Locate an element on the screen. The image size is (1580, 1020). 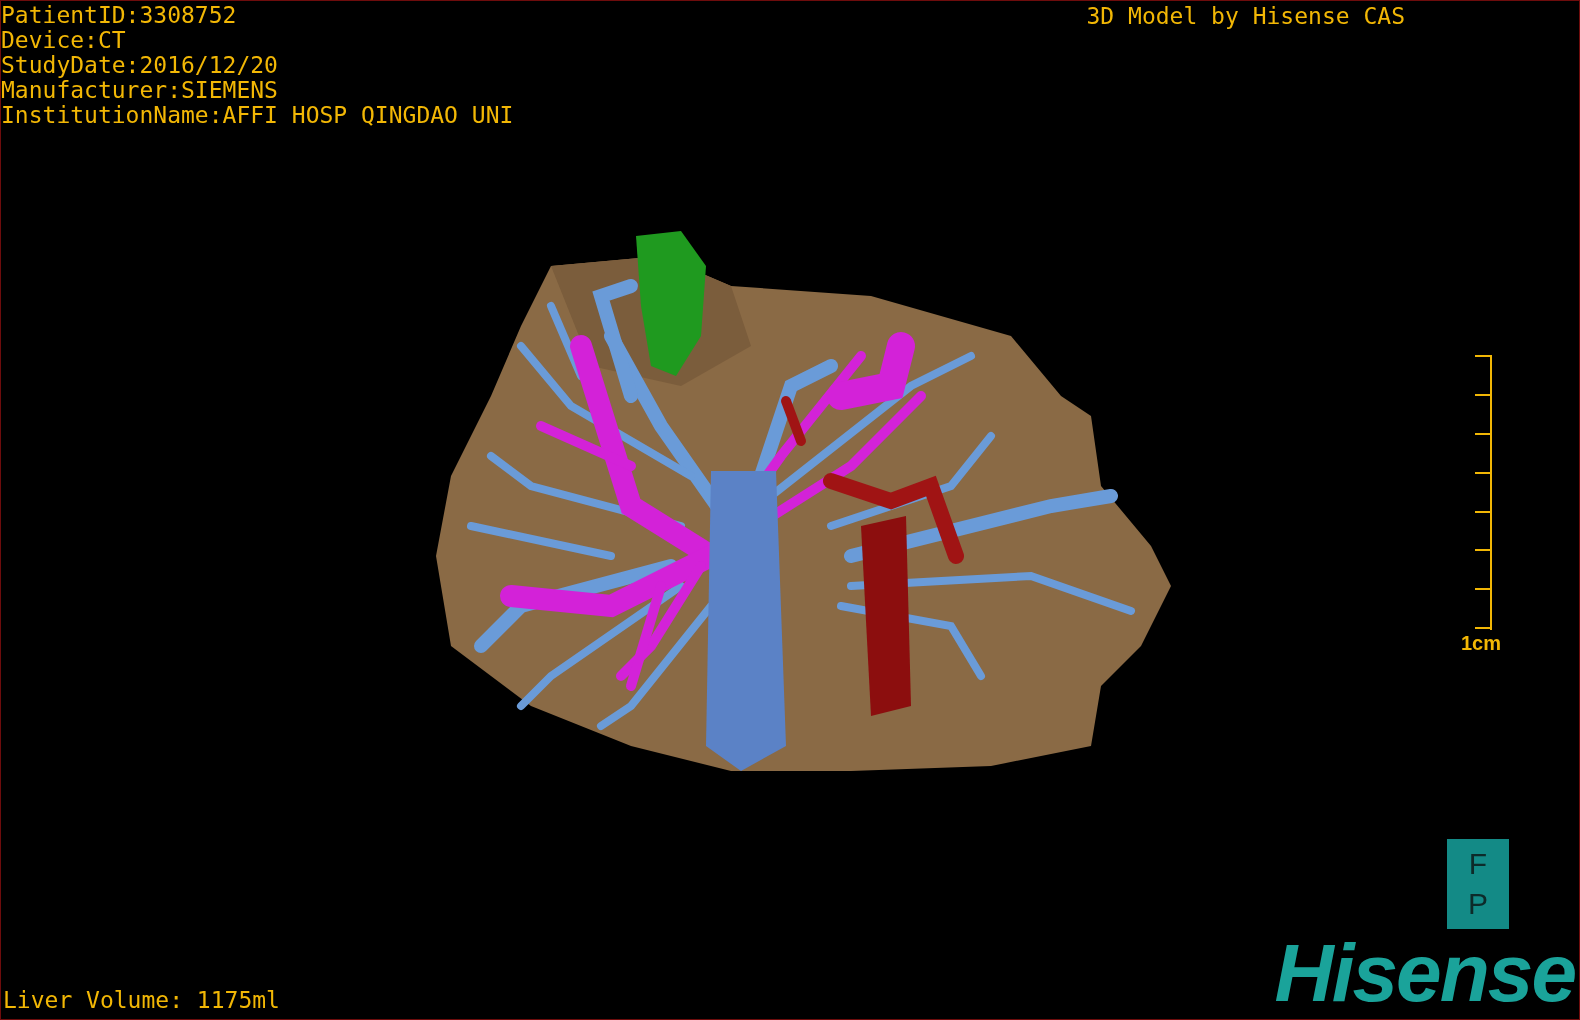
liver-volume: Liver Volume: 1175ml is located at coordinates (141, 1001).